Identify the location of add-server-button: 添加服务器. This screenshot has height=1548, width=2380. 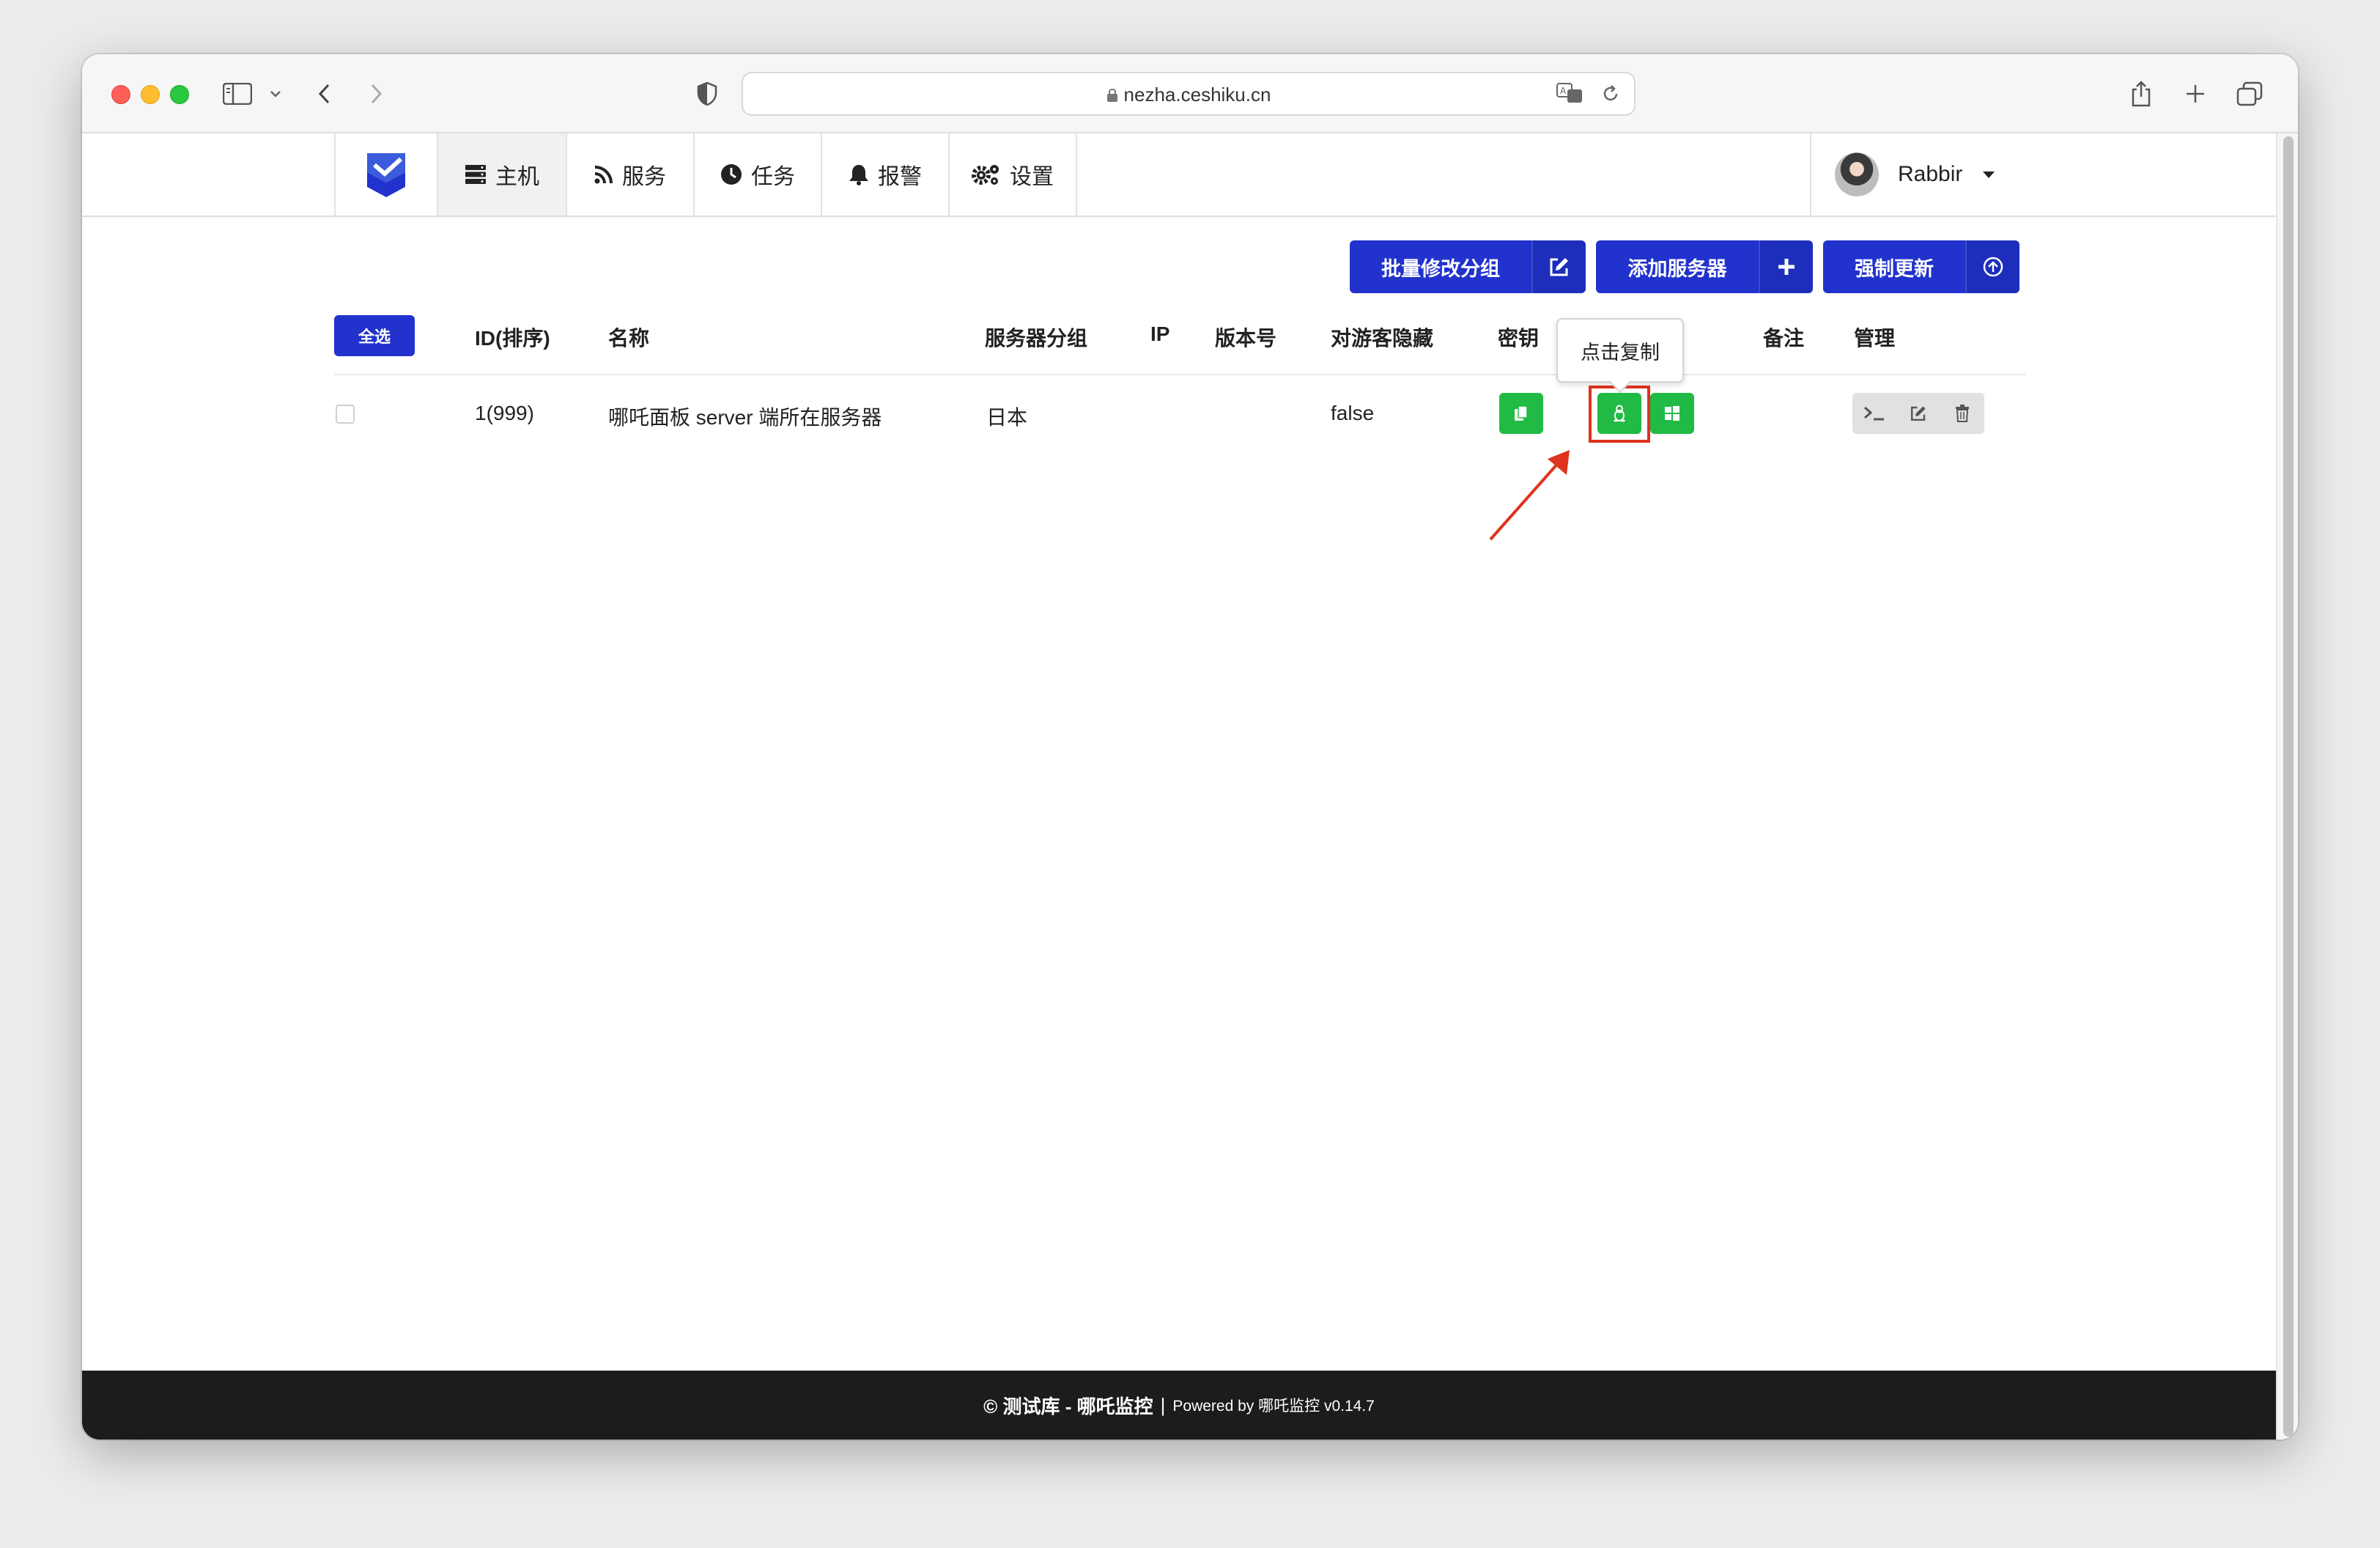
(1704, 266).